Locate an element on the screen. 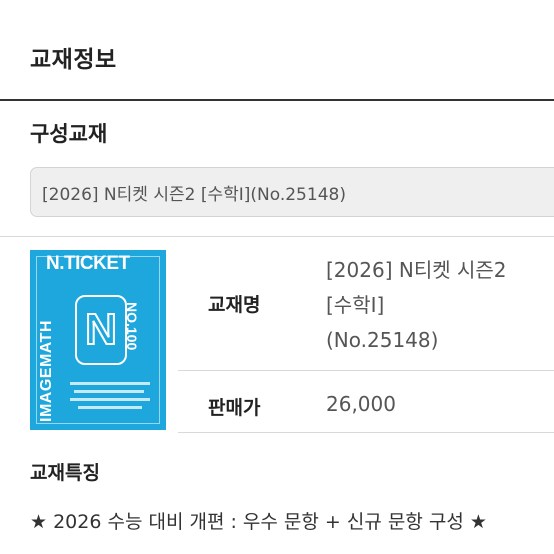 The image size is (554, 554). book-name-value: [2026] N티켓 시즌2 [수학Ⅰ] (No.25148) is located at coordinates (416, 305).